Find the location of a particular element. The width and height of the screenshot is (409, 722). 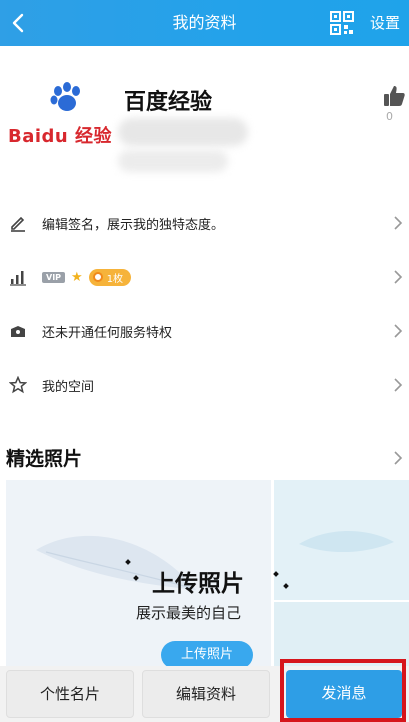

upload-subtitle: 展示最美的自己 is located at coordinates (189, 613).